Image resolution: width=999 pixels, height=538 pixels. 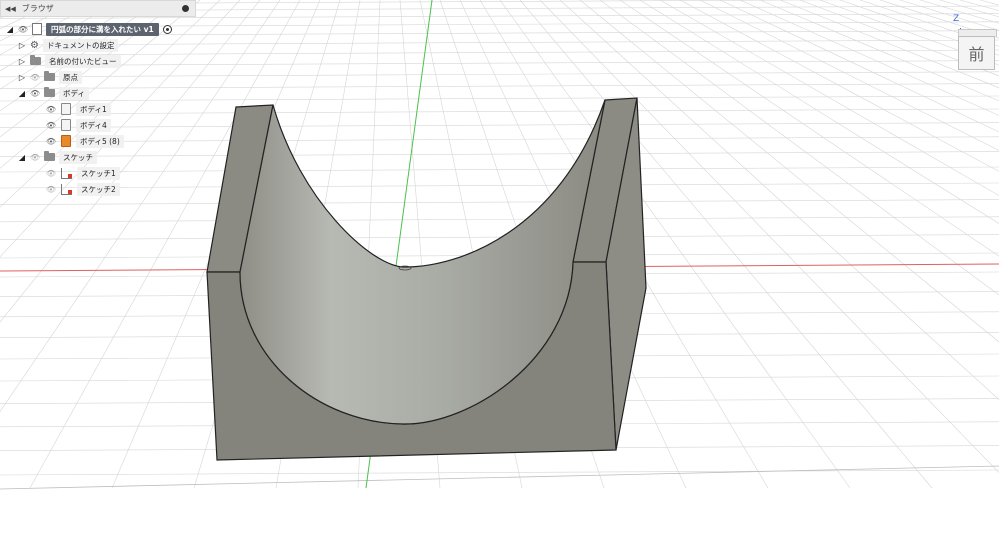 I want to click on viewcube: Z 前, so click(x=970, y=39).